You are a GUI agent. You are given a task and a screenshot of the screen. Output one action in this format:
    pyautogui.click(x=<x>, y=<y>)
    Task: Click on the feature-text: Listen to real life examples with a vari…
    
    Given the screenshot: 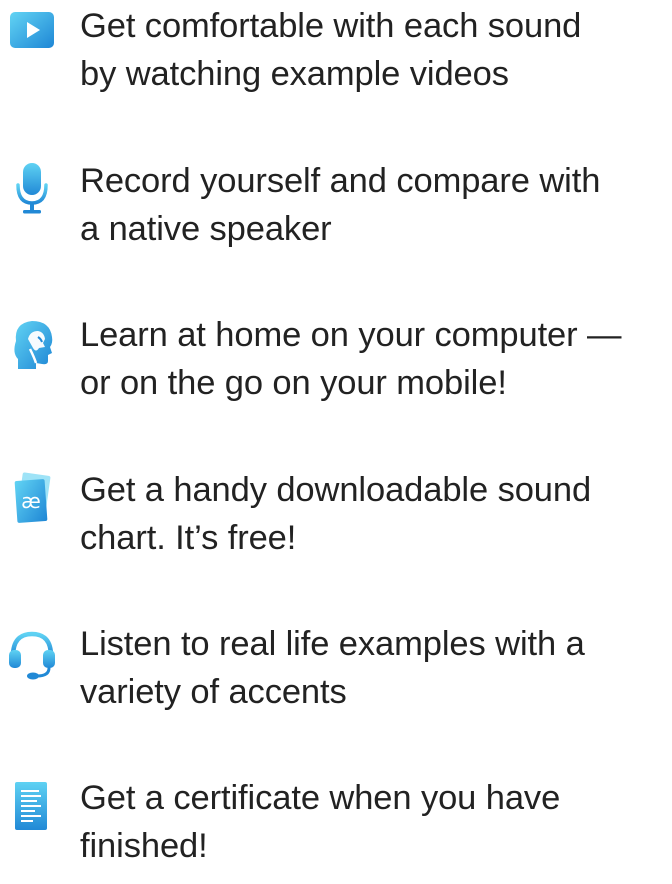 What is the action you would take?
    pyautogui.click(x=332, y=668)
    